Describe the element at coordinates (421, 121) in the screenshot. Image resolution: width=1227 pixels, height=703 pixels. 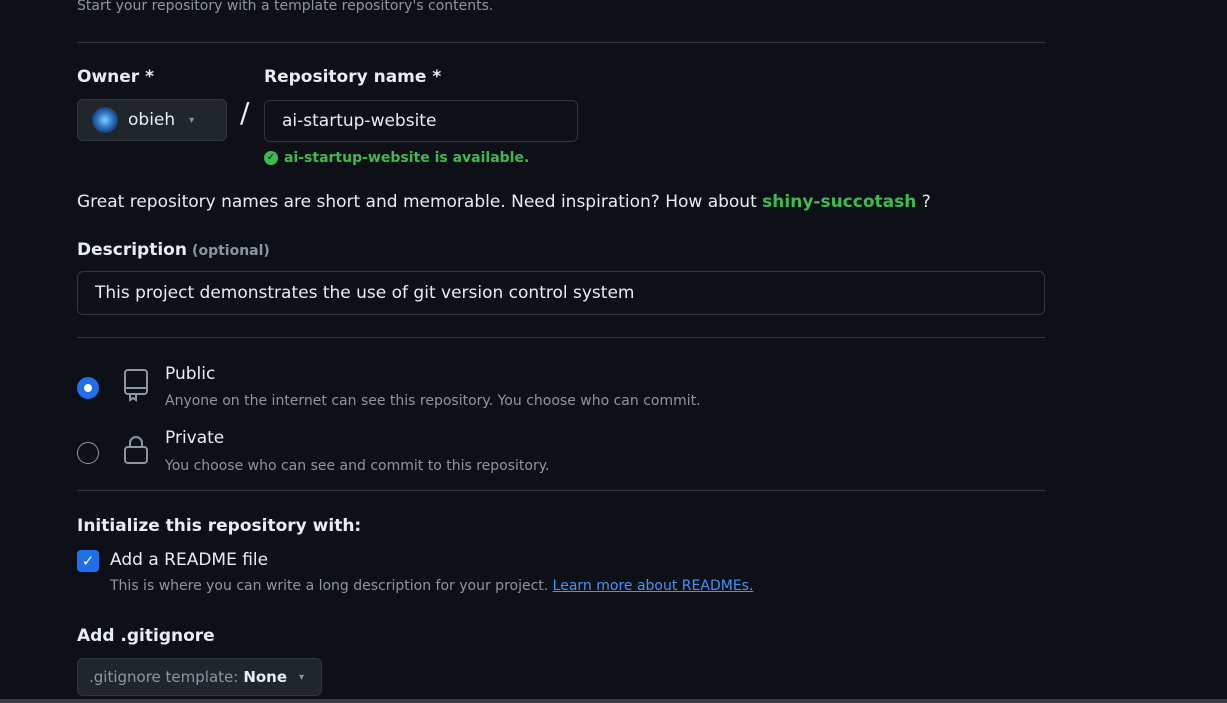
I see `repository-name-input` at that location.